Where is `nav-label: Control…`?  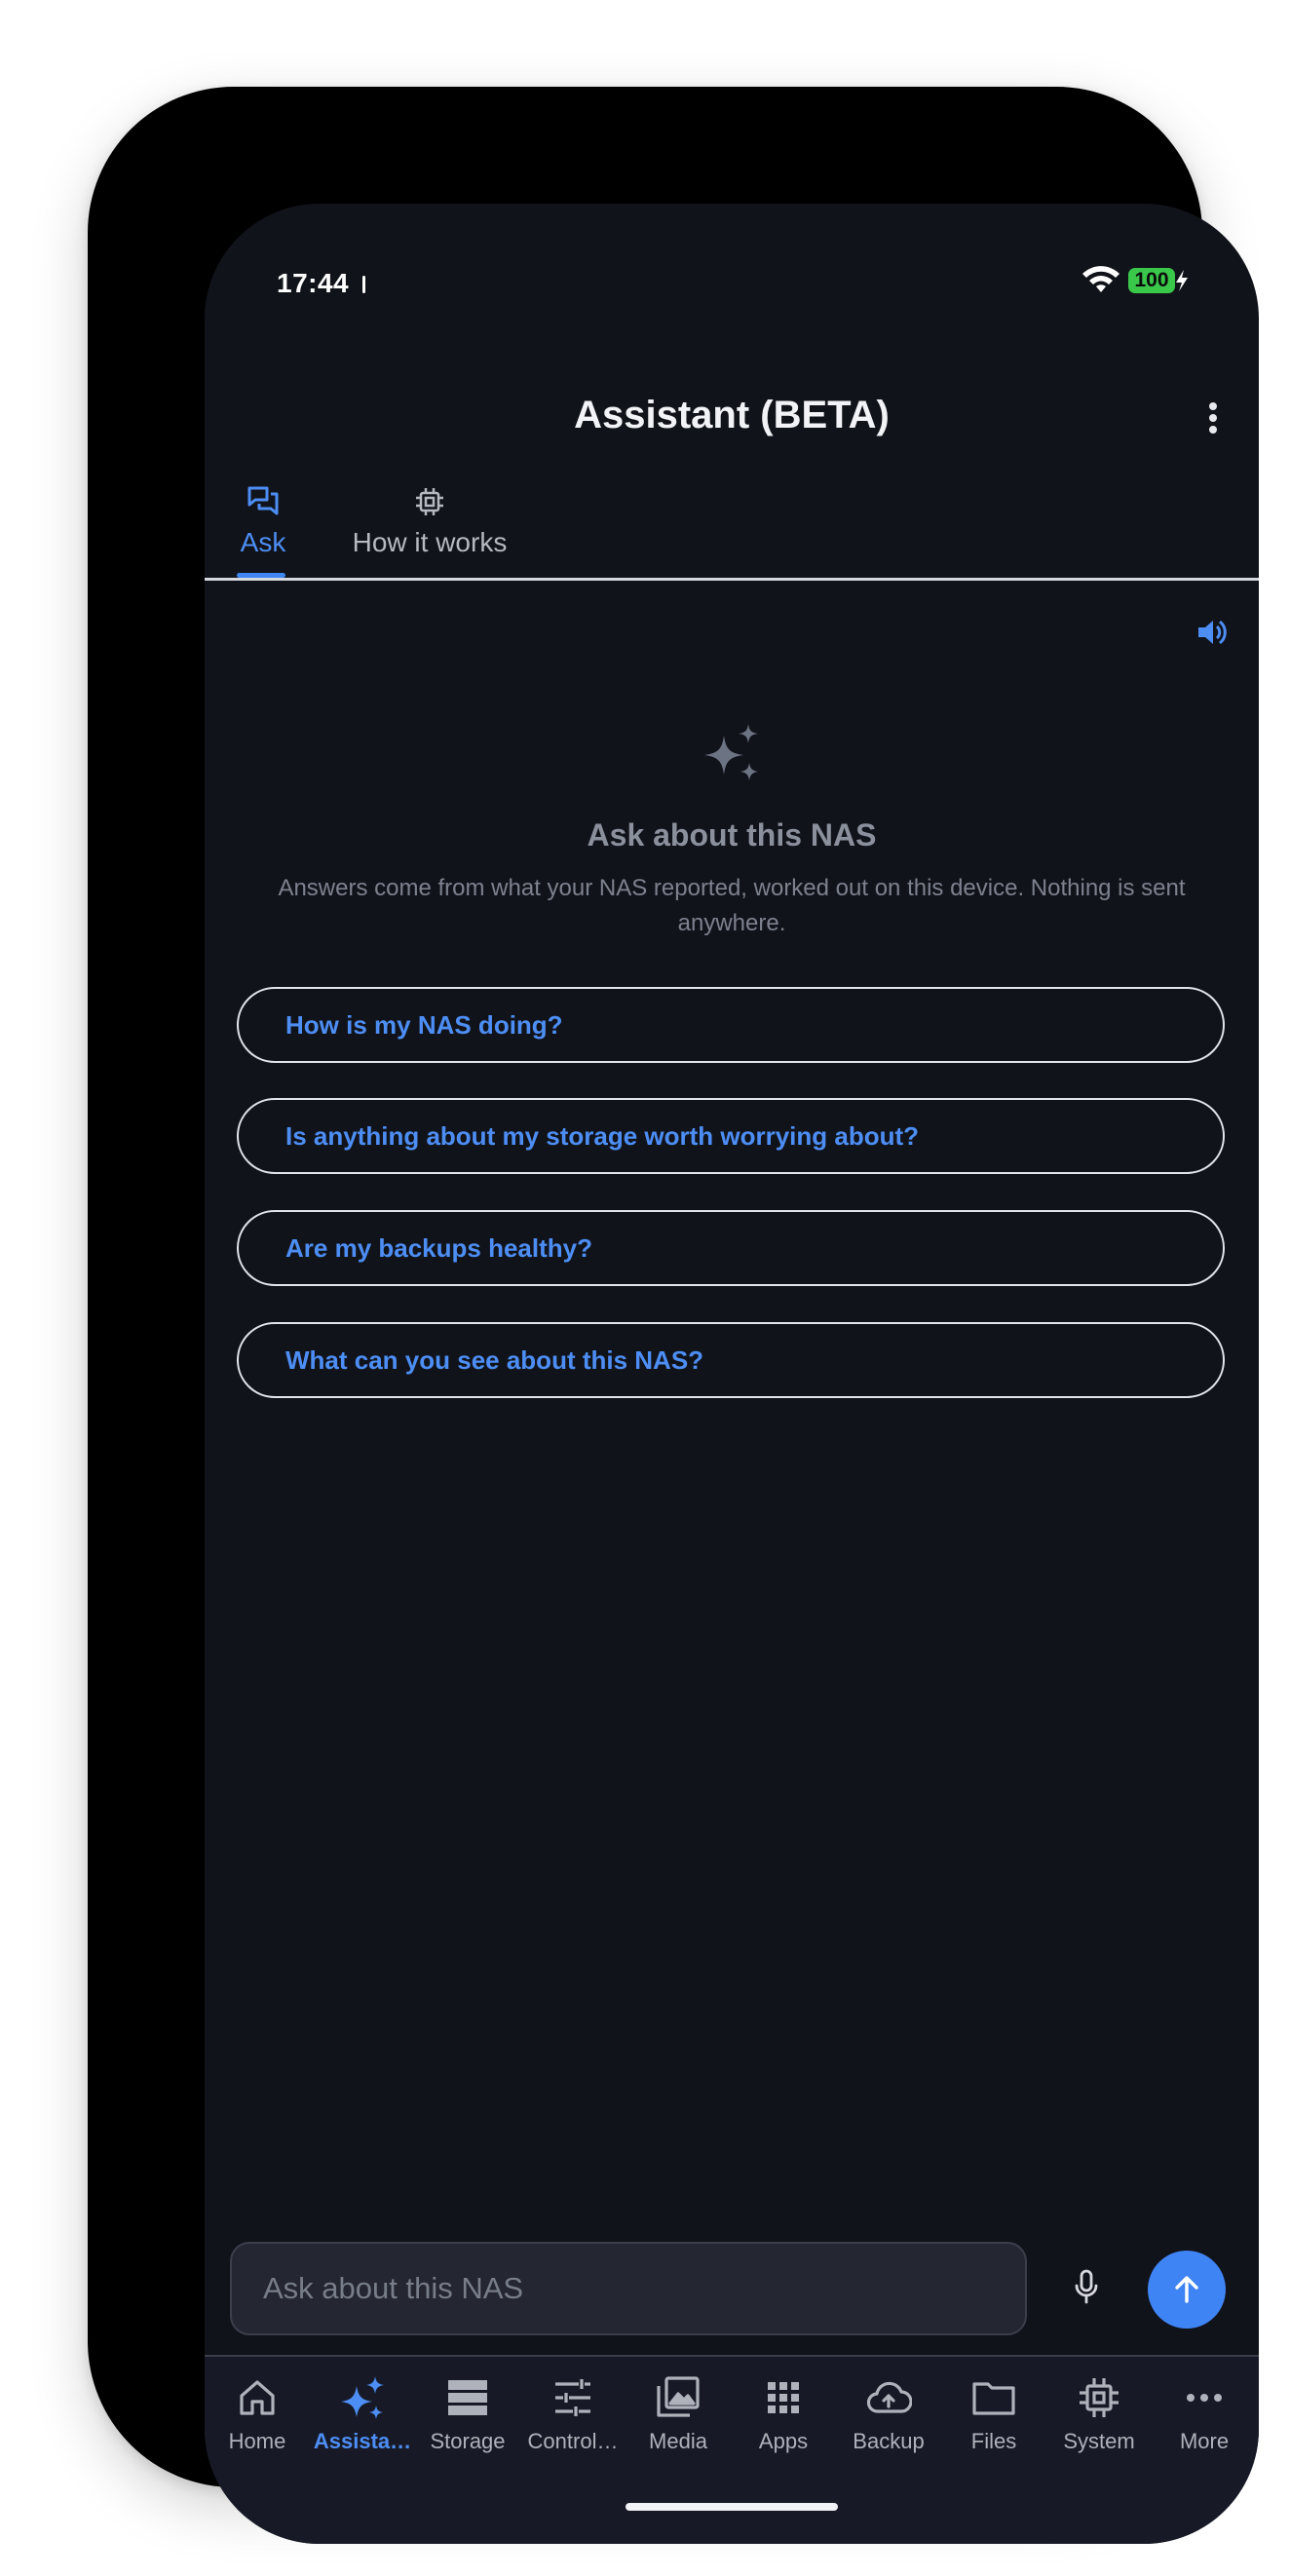 nav-label: Control… is located at coordinates (573, 2441).